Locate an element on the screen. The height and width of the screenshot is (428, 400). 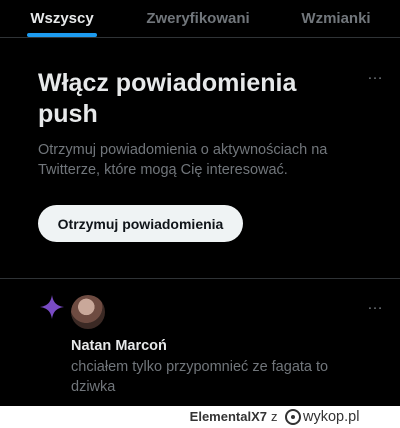
watermark-bar: ElementalX7 z wykop.pl is located at coordinates (200, 417).